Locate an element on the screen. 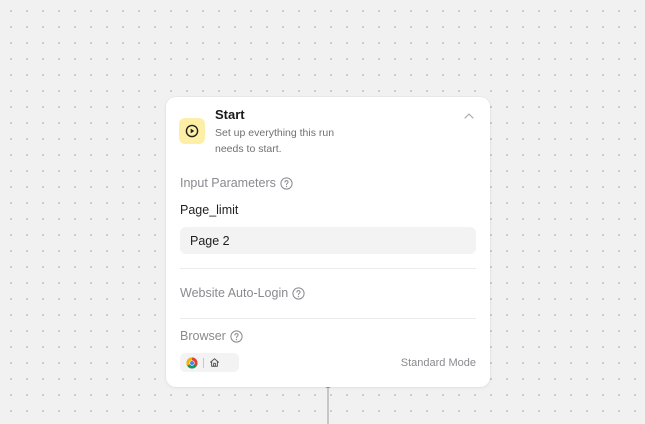 Image resolution: width=645 pixels, height=424 pixels. browser-label: Browser is located at coordinates (211, 336).